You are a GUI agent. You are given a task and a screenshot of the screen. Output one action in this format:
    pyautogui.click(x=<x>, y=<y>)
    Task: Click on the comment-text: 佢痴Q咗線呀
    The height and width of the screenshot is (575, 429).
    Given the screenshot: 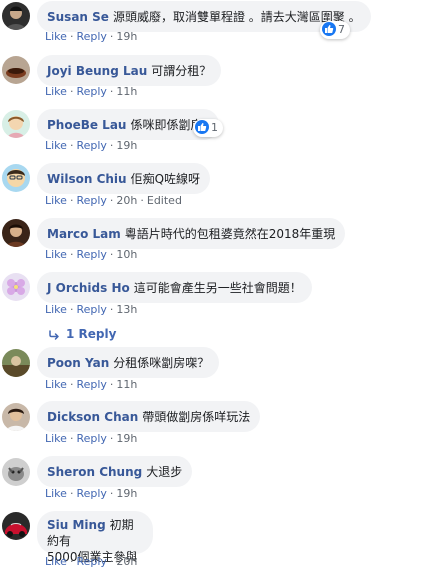 What is the action you would take?
    pyautogui.click(x=165, y=179)
    